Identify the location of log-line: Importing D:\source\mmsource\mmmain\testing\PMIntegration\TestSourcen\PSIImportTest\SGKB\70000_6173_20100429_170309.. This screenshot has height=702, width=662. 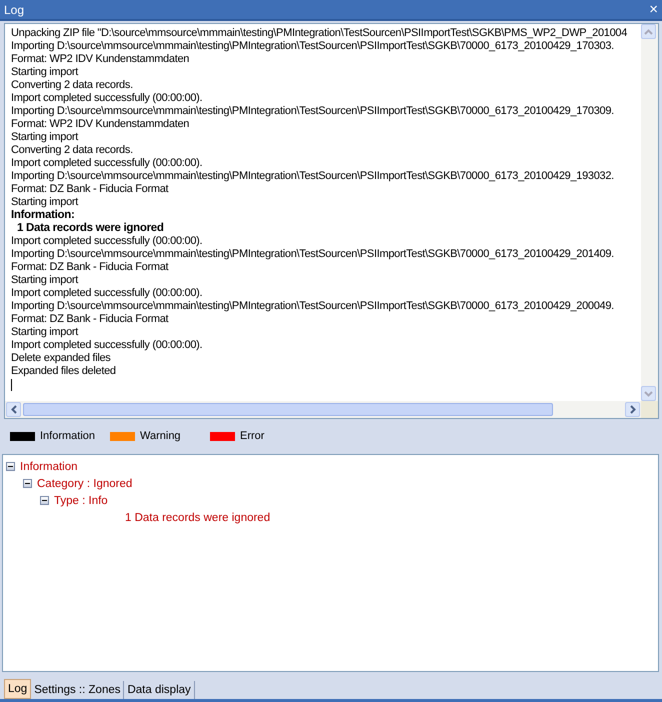
(313, 111).